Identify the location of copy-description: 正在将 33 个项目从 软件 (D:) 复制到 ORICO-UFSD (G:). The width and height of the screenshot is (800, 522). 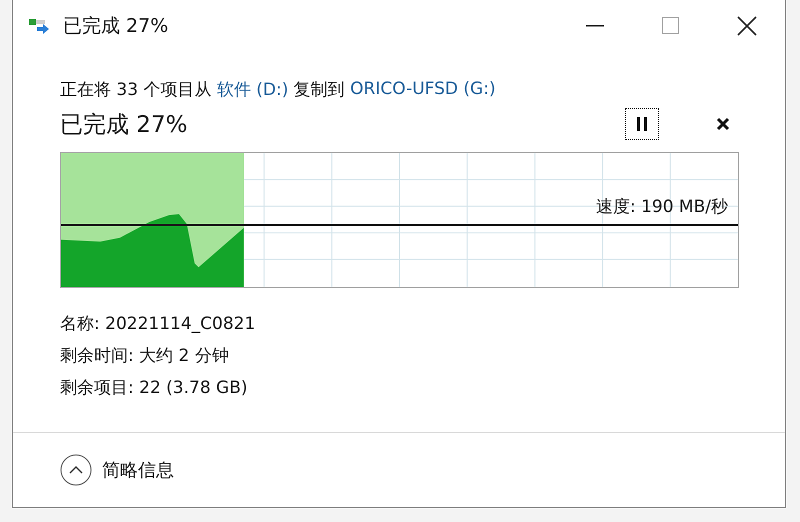
(278, 89).